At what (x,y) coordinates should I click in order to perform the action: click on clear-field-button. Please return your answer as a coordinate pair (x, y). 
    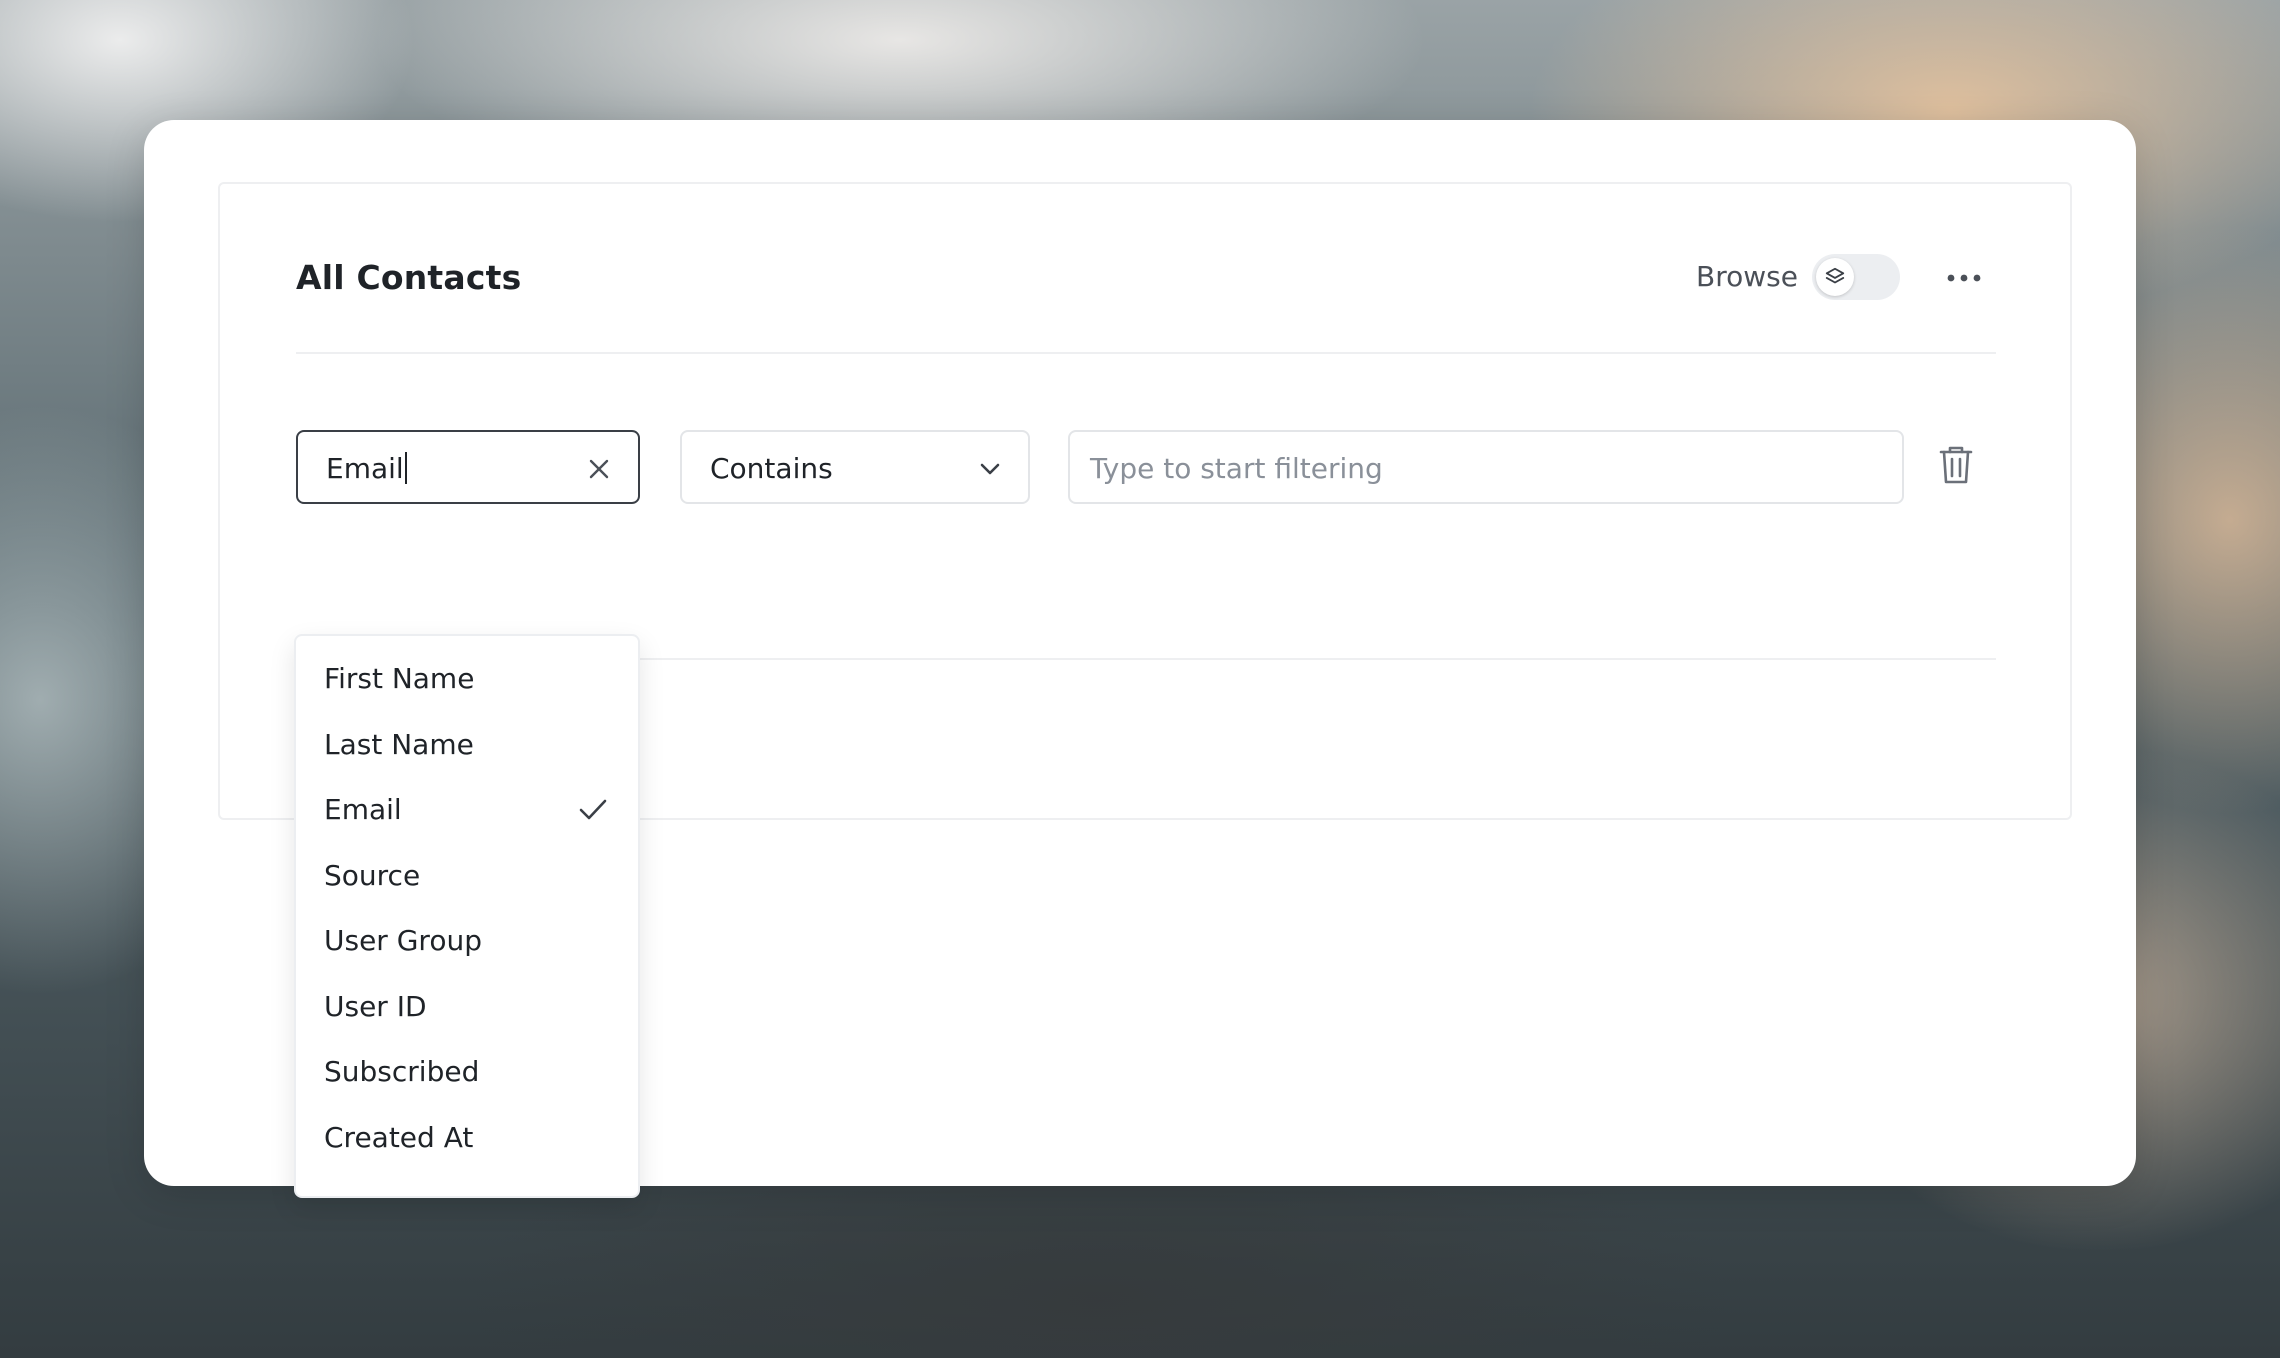
    Looking at the image, I should click on (599, 469).